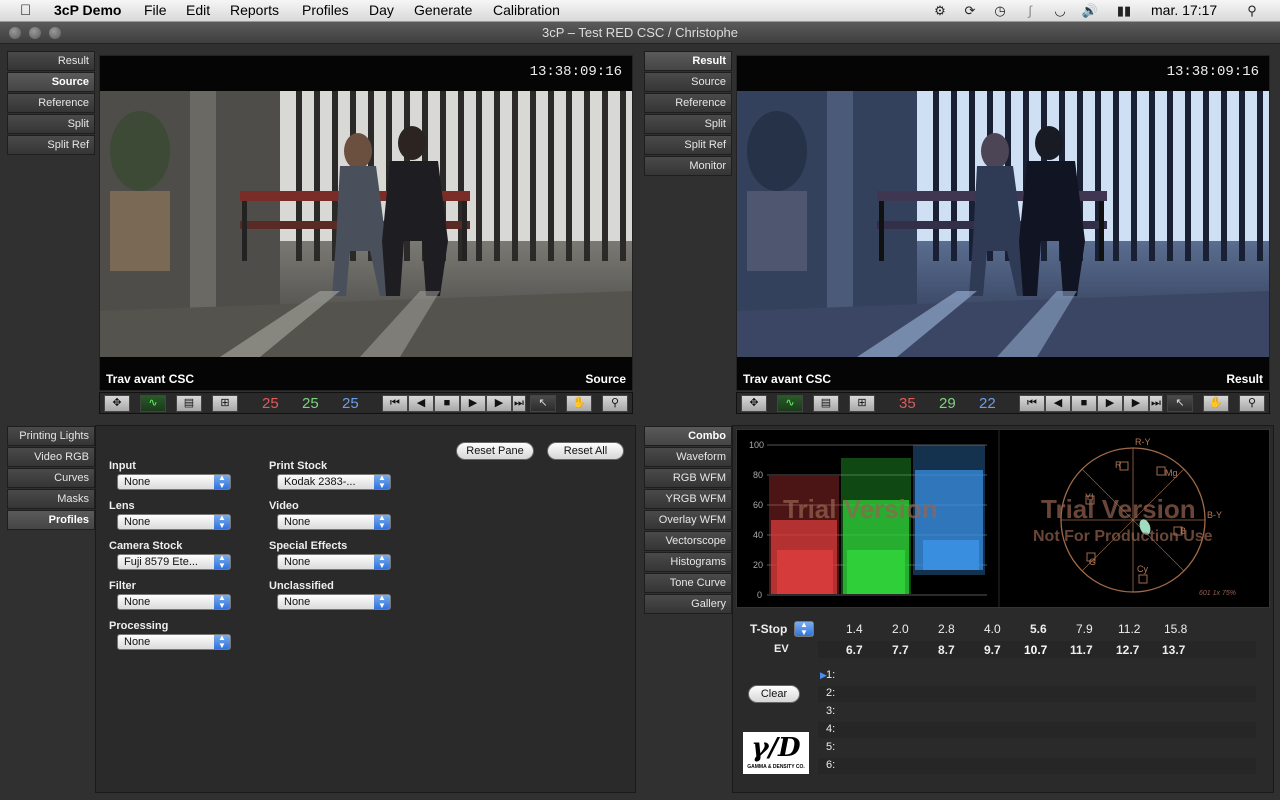 The height and width of the screenshot is (800, 1280). I want to click on scope-tab-yrgb-wfm: YRGB WFM, so click(688, 499).